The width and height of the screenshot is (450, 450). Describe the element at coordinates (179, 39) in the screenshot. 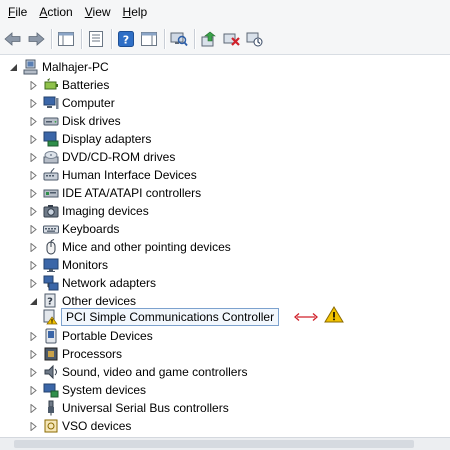

I see `scan-hardware-button` at that location.